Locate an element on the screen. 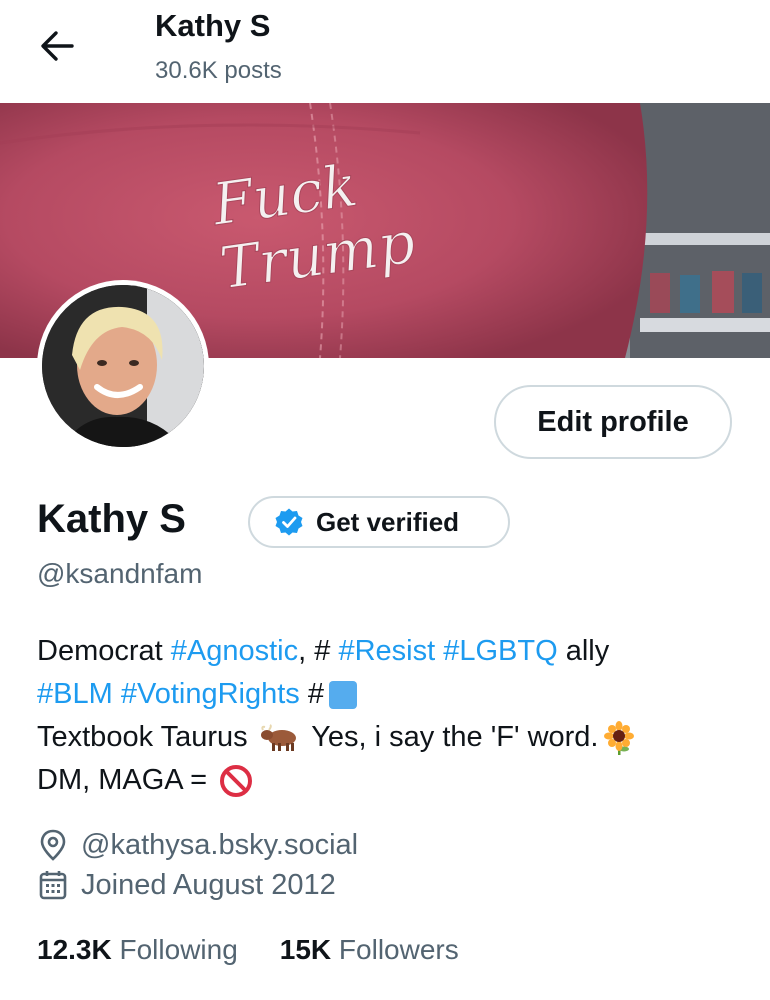 The width and height of the screenshot is (770, 1000). prohibited-emoji is located at coordinates (236, 780).